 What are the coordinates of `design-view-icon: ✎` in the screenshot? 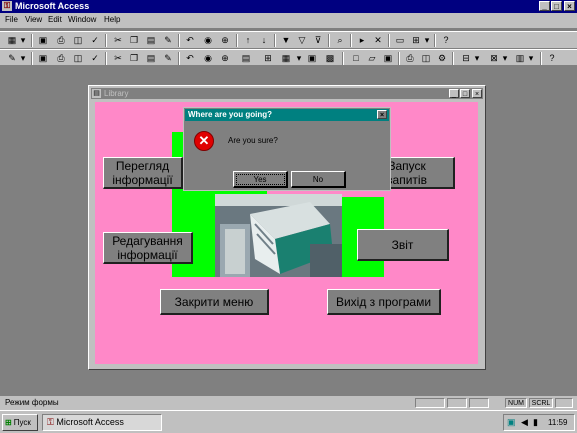 It's located at (12, 58).